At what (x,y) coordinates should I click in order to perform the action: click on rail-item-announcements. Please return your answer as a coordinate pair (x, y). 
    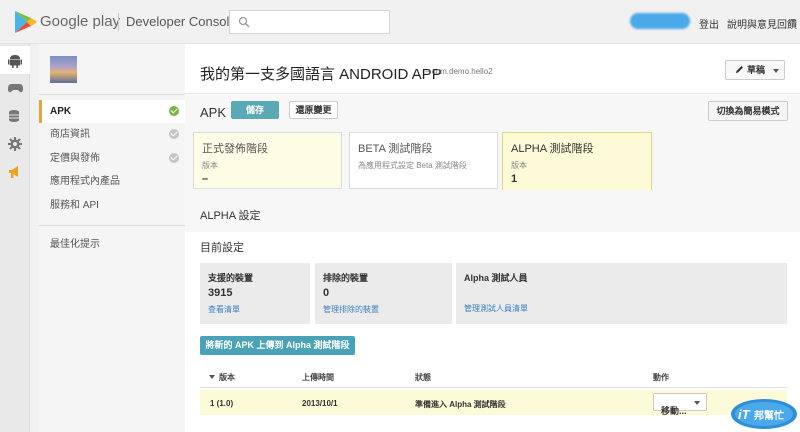
    Looking at the image, I should click on (15, 172).